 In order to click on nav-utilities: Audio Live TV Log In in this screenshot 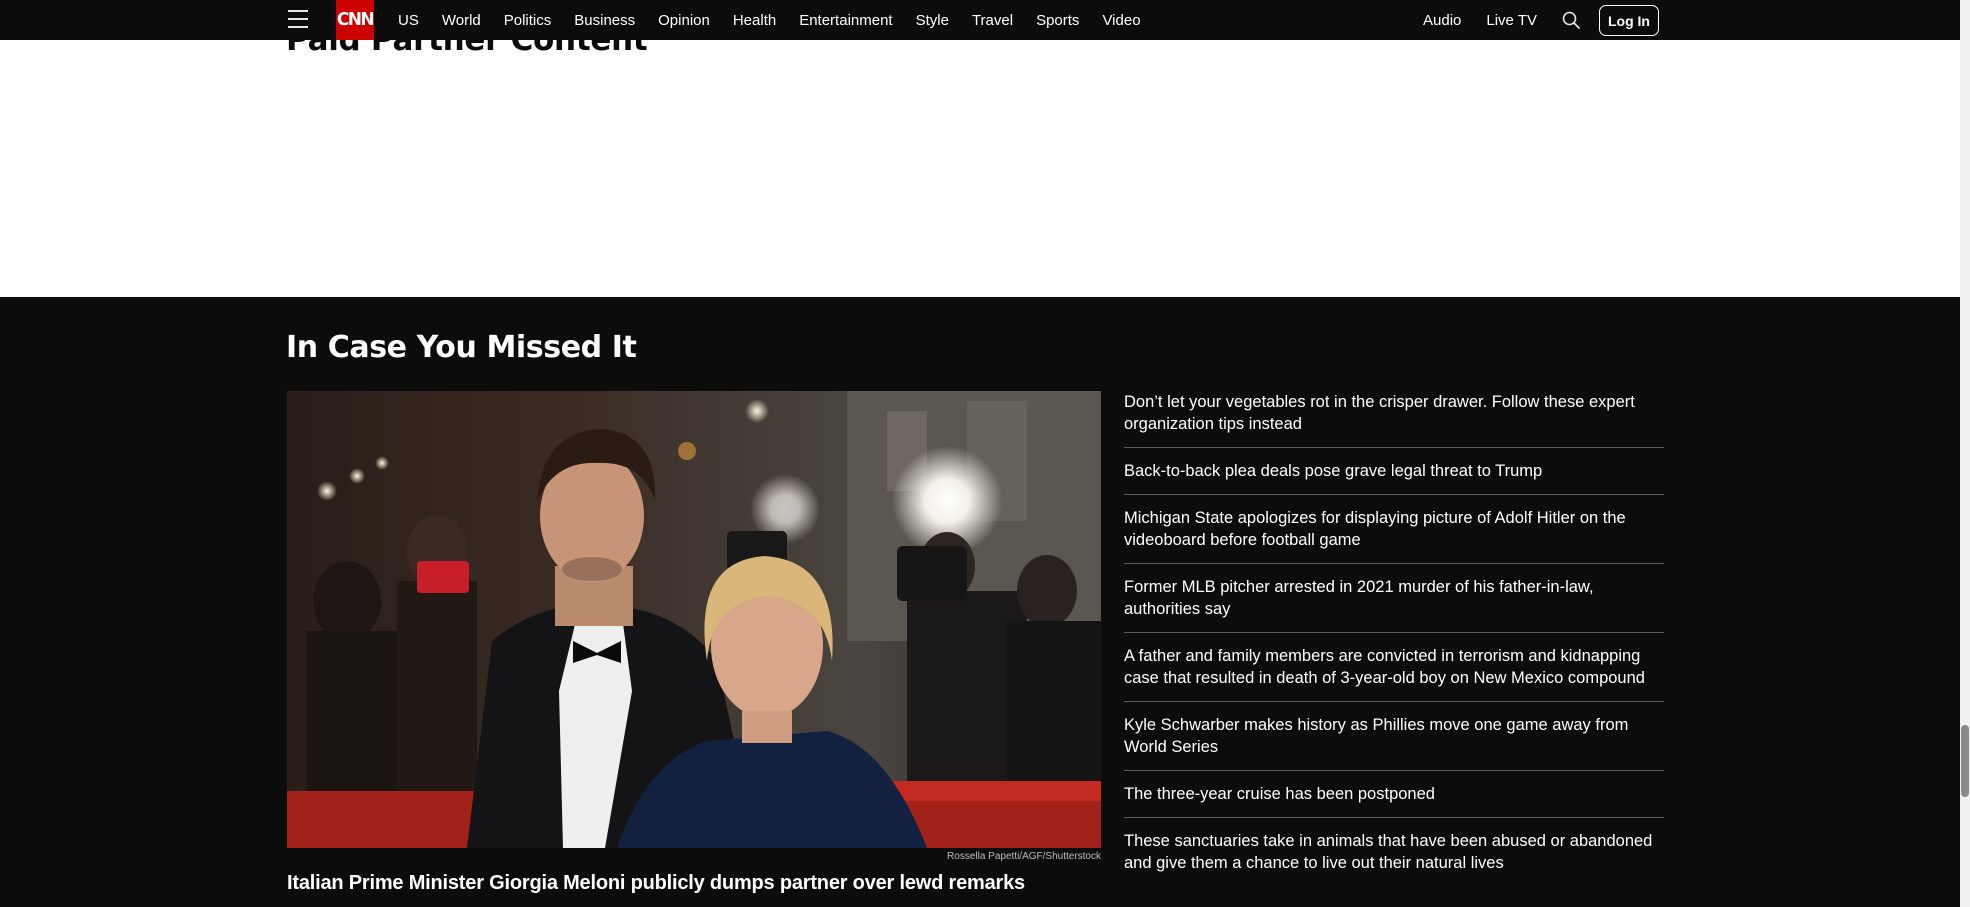, I will do `click(1541, 20)`.